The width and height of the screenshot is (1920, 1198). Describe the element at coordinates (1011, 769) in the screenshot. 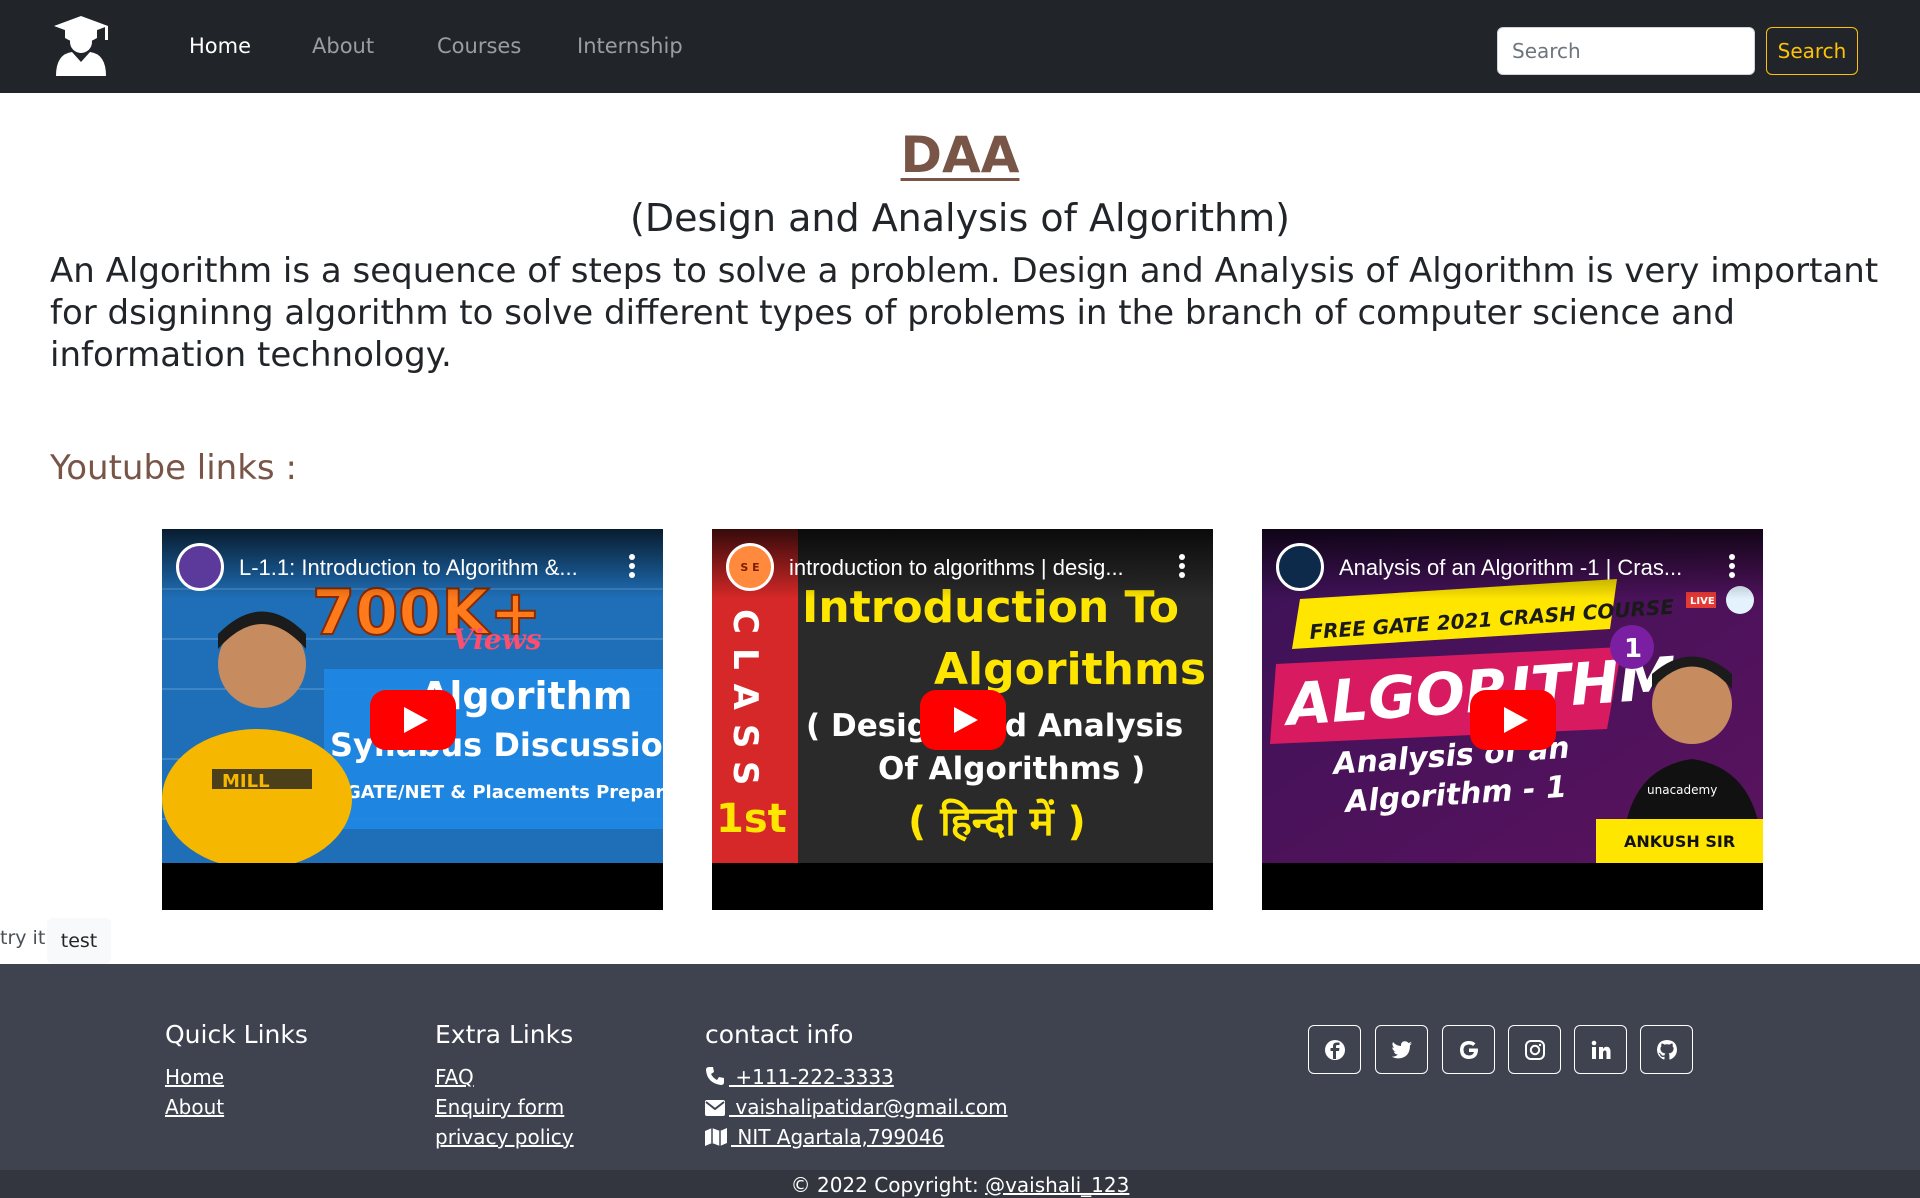

I see `svg-text: Of Algorithms )` at that location.